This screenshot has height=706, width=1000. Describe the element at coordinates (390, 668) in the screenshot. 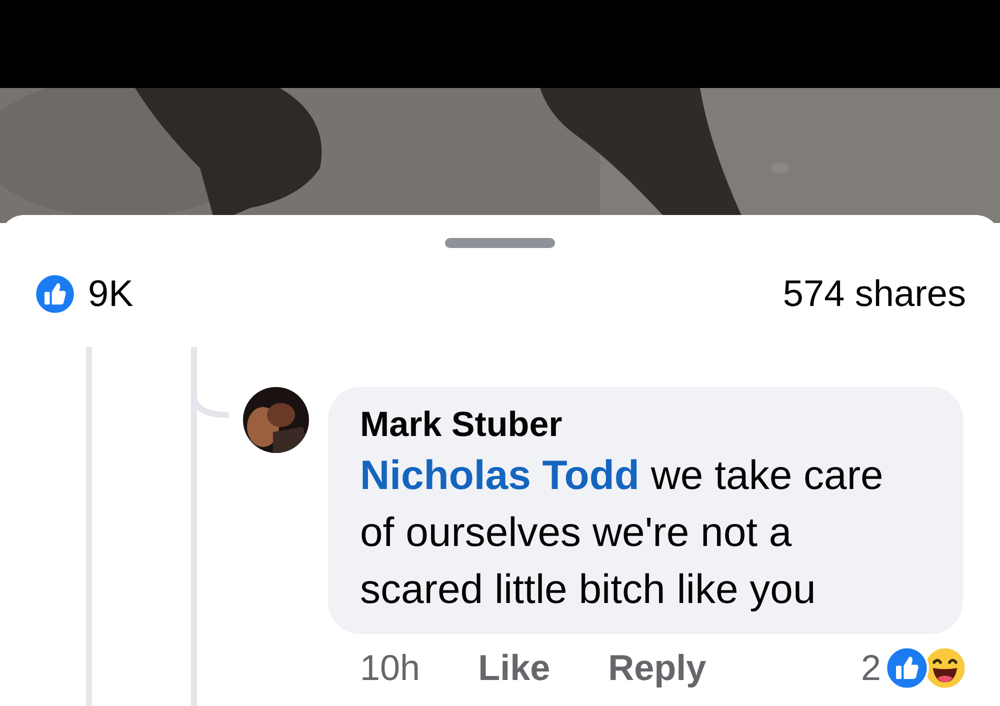

I see `comment-time: 10h` at that location.